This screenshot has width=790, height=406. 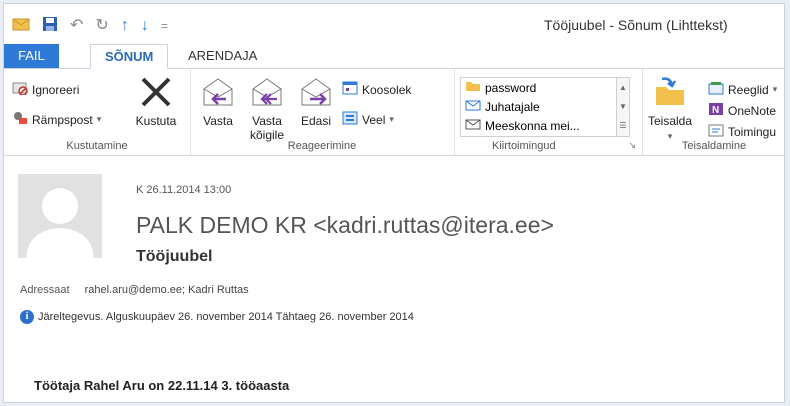 I want to click on onenote-button: N OneNote, so click(x=742, y=110).